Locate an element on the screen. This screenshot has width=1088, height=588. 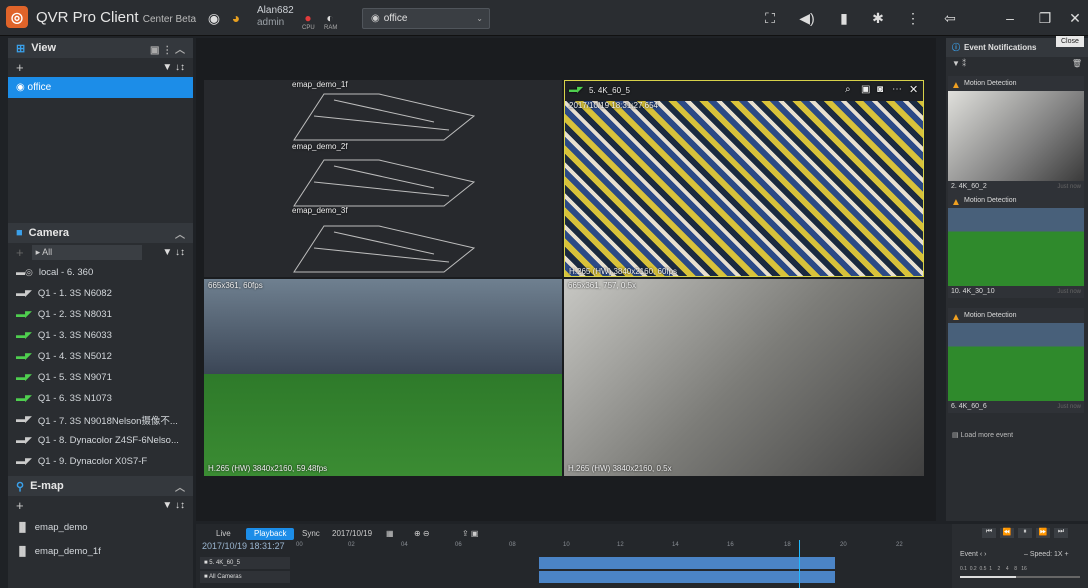
user-info: Alan682 admin is located at coordinates (275, 17).